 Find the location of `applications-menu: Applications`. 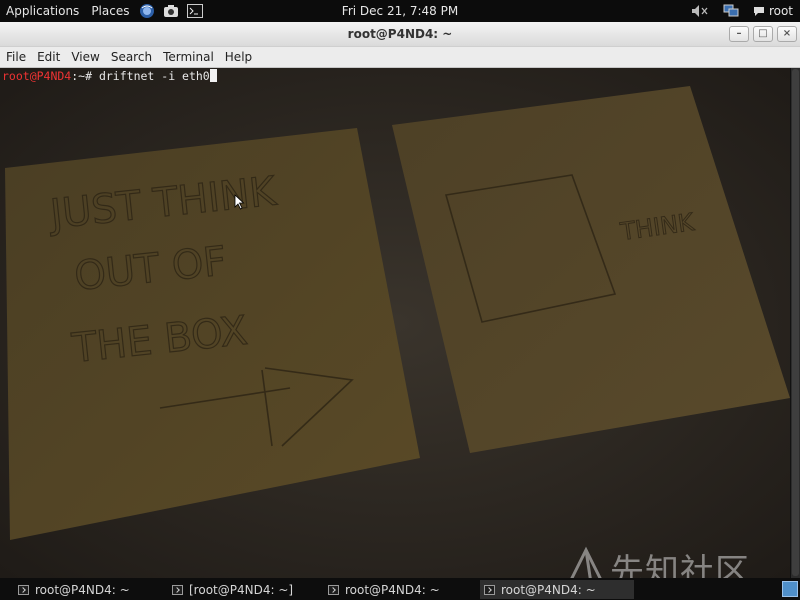

applications-menu: Applications is located at coordinates (42, 11).